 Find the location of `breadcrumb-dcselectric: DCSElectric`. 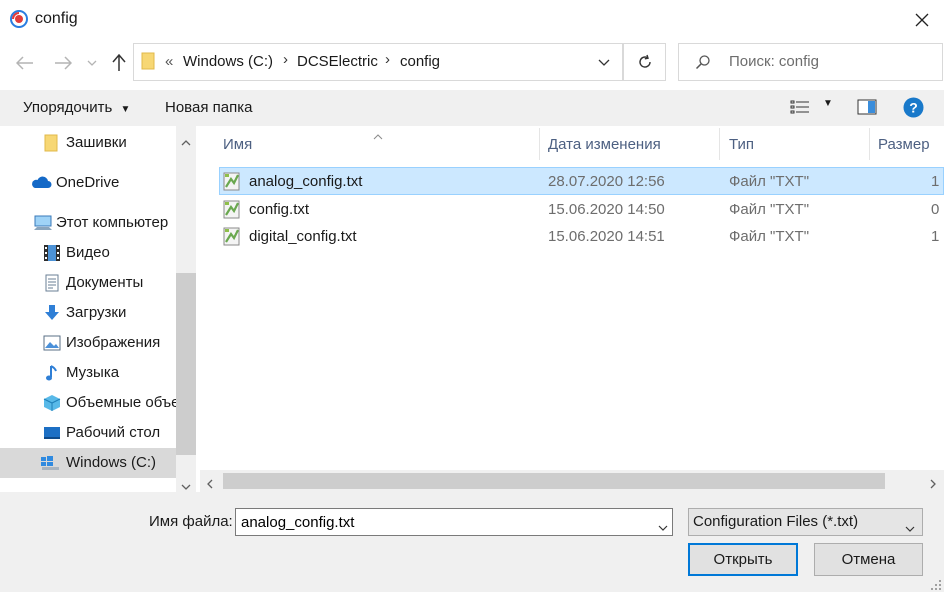

breadcrumb-dcselectric: DCSElectric is located at coordinates (337, 61).